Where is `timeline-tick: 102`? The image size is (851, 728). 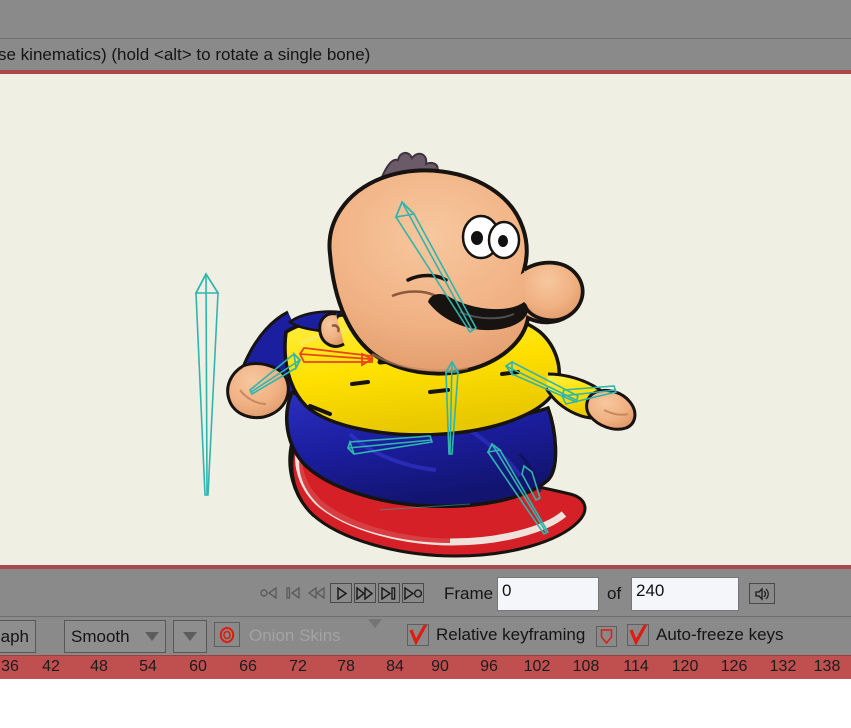 timeline-tick: 102 is located at coordinates (537, 666).